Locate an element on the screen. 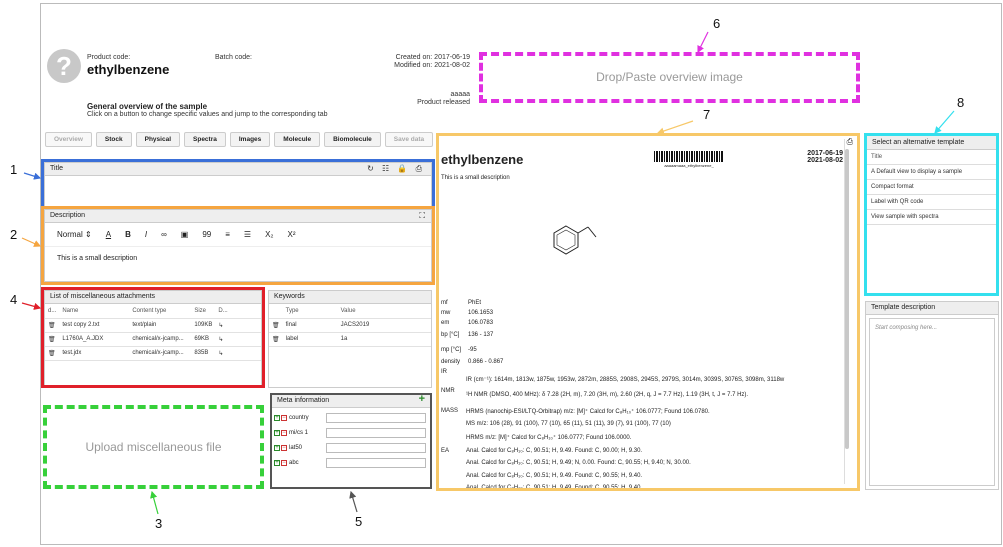 The height and width of the screenshot is (547, 1003). callout-8: 8 is located at coordinates (961, 102).